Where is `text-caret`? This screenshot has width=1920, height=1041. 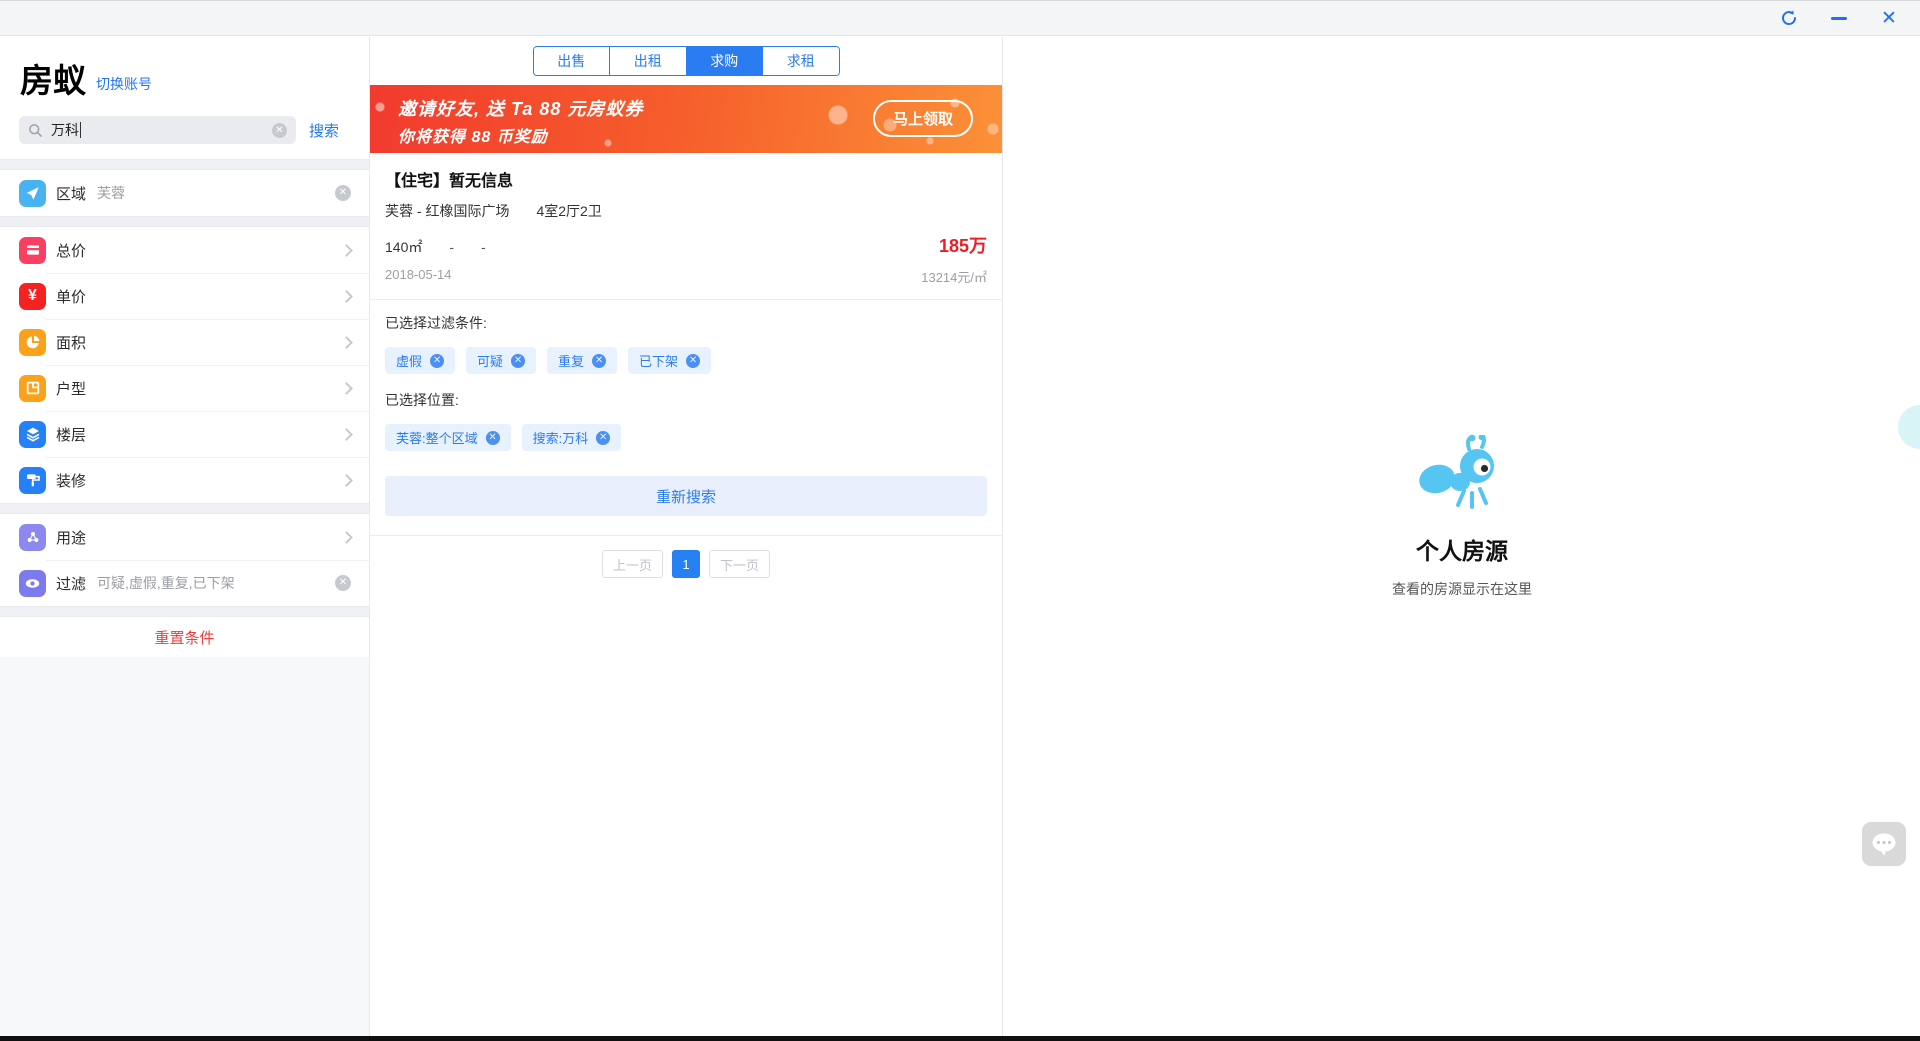 text-caret is located at coordinates (80, 130).